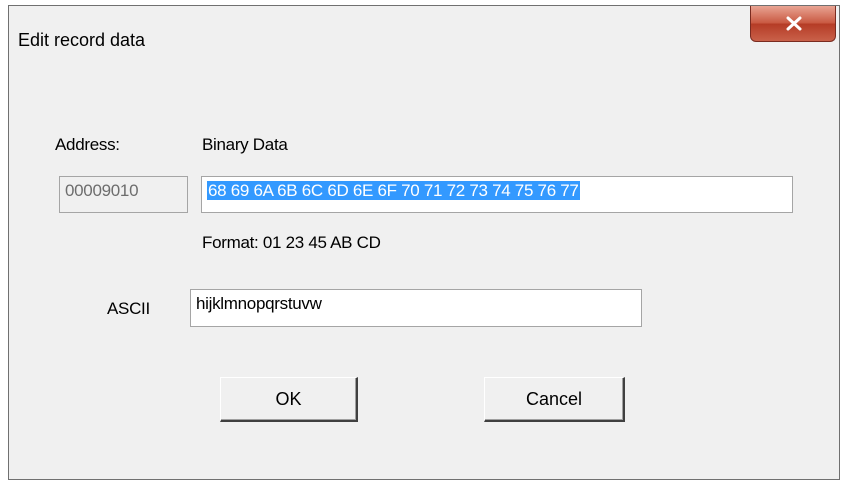 This screenshot has height=488, width=841. I want to click on ok-button: OK, so click(289, 399).